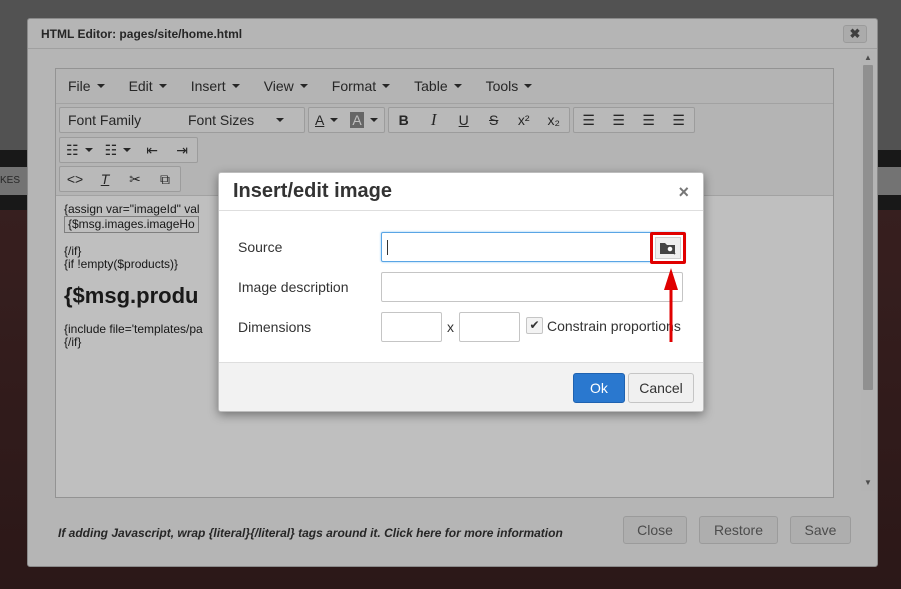  I want to click on image-description-input, so click(532, 287).